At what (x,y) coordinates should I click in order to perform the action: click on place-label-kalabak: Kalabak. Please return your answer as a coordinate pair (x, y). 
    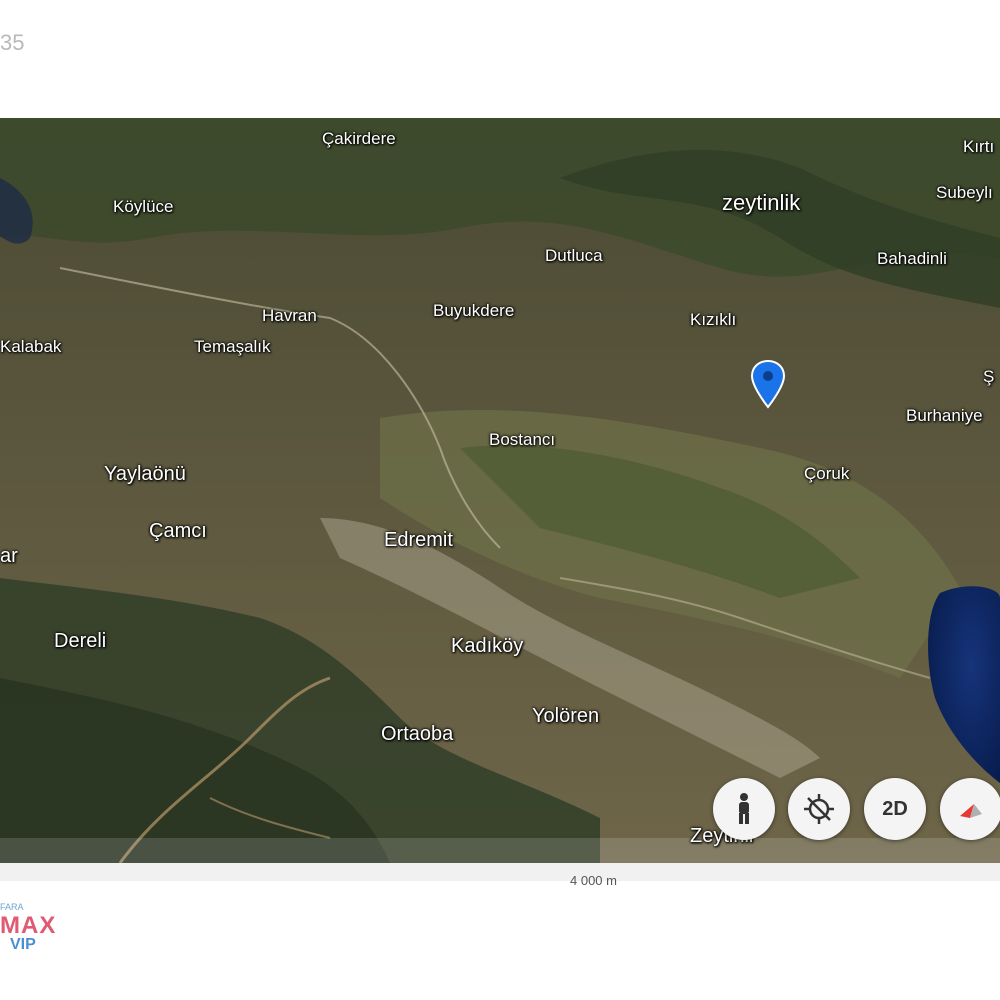
    Looking at the image, I should click on (31, 346).